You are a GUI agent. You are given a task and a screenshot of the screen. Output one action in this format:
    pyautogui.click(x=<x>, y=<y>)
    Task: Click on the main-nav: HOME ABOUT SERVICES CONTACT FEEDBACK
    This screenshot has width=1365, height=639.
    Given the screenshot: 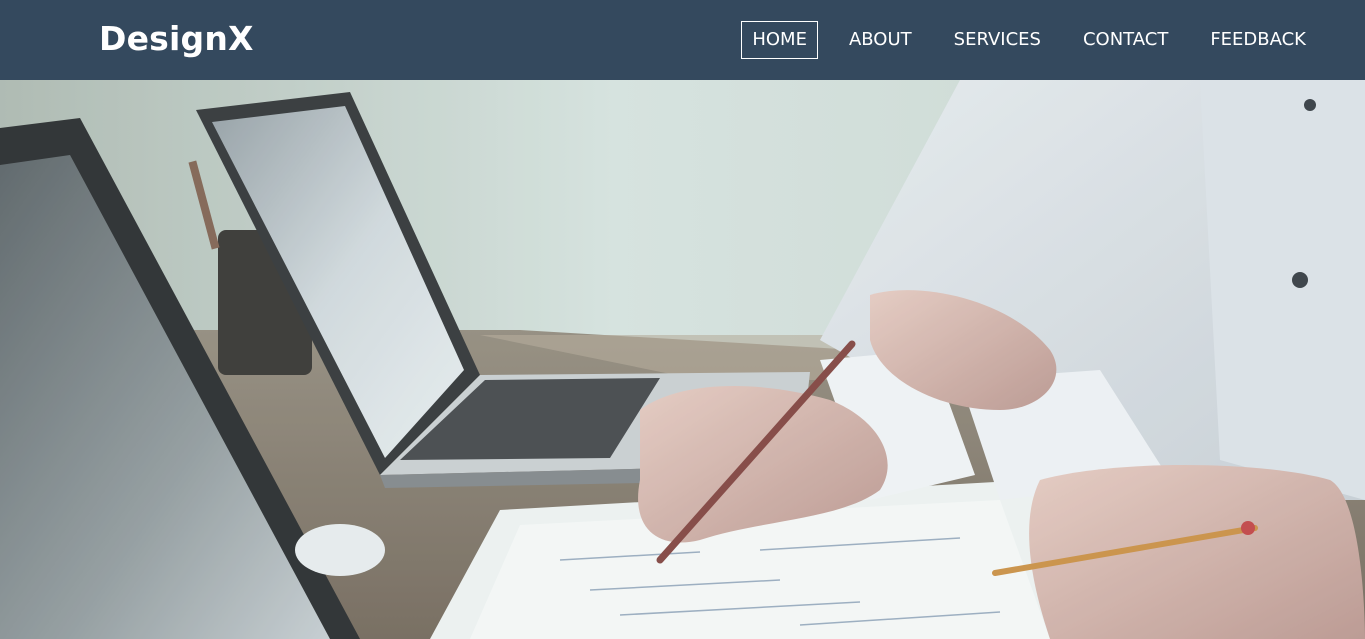 What is the action you would take?
    pyautogui.click(x=1019, y=40)
    